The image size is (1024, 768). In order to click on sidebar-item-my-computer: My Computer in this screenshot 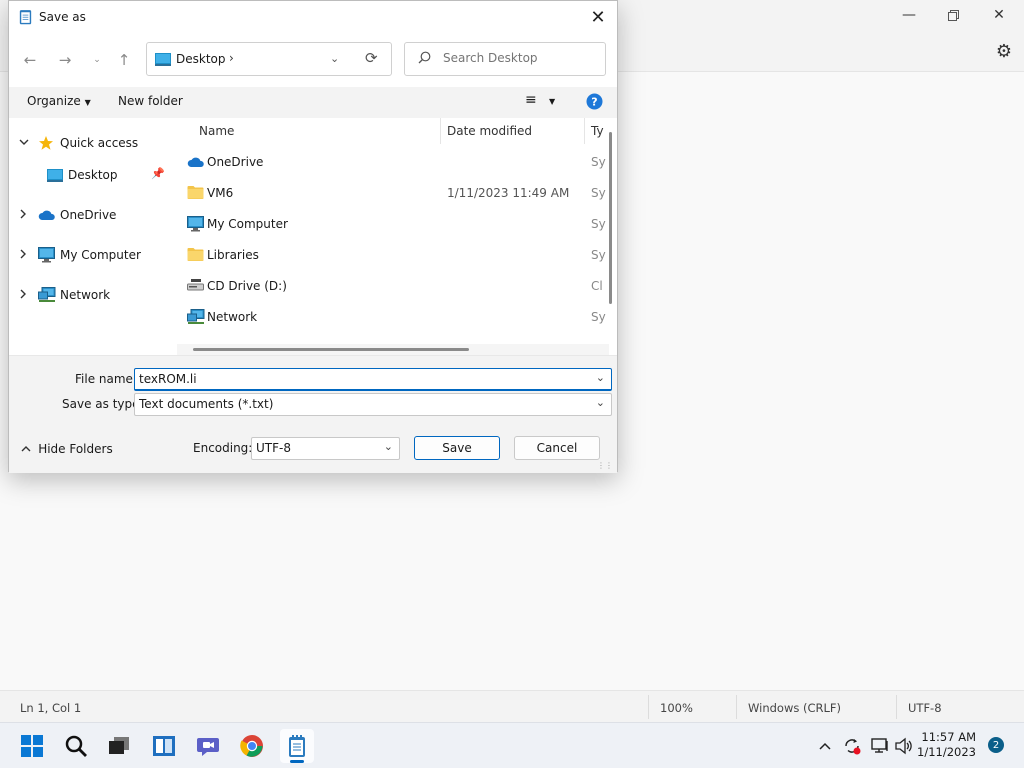, I will do `click(89, 255)`.